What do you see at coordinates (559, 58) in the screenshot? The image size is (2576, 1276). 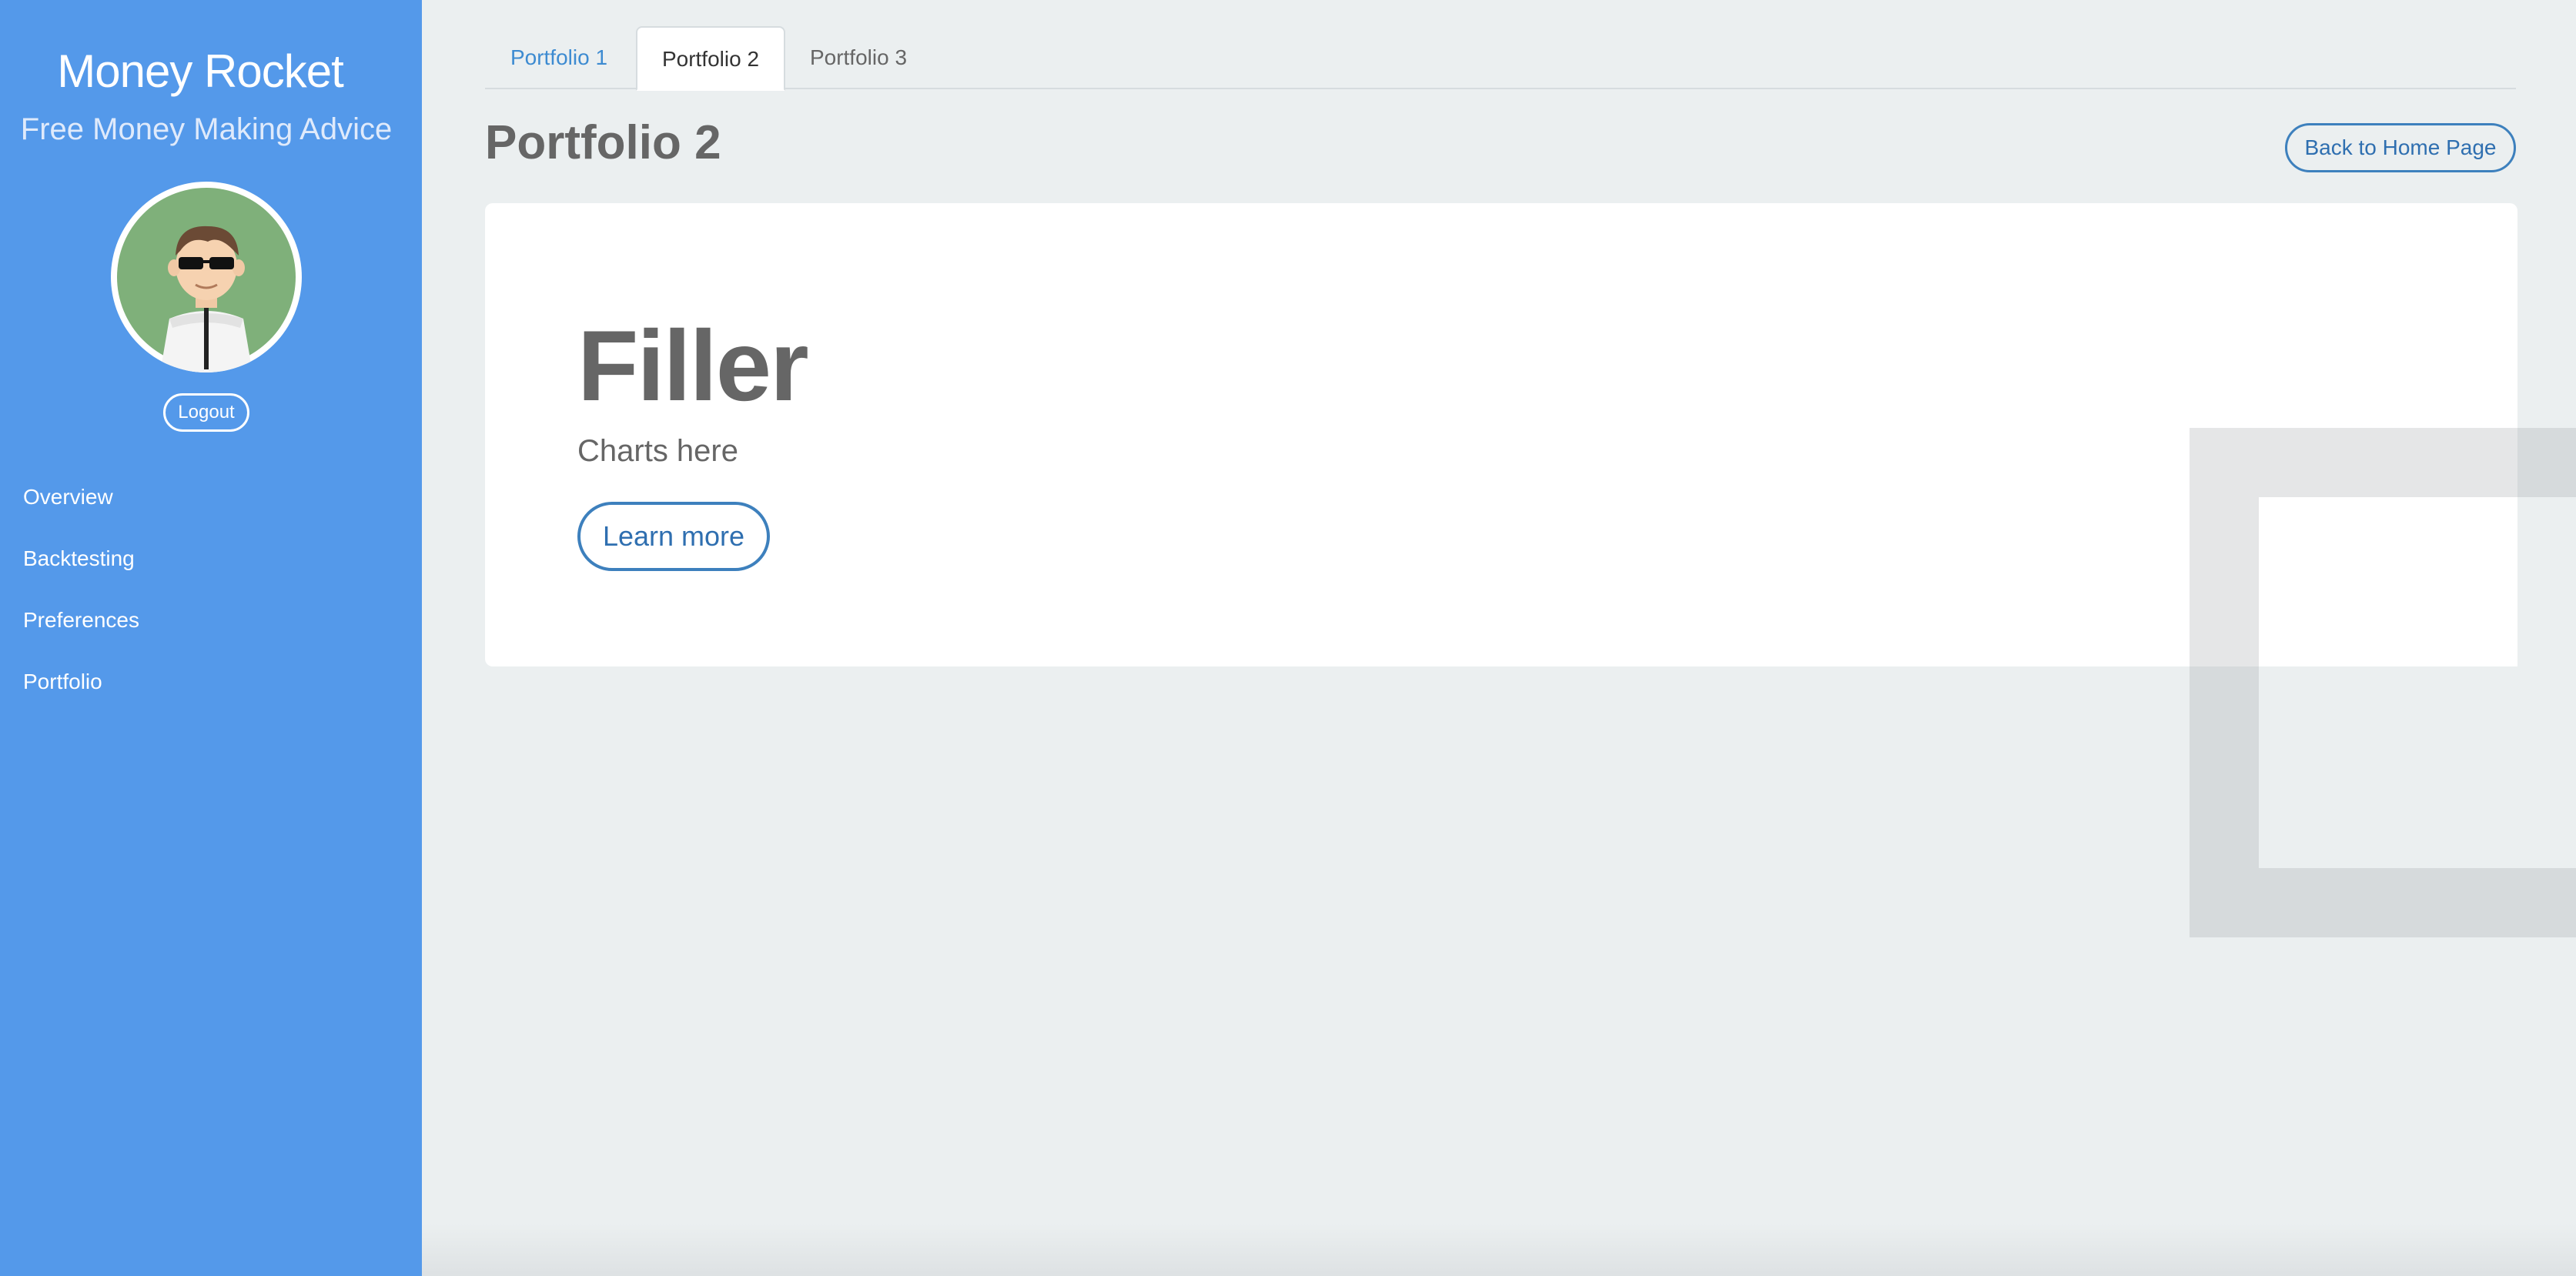 I see `tab-portfolio-1: Portfolio 1` at bounding box center [559, 58].